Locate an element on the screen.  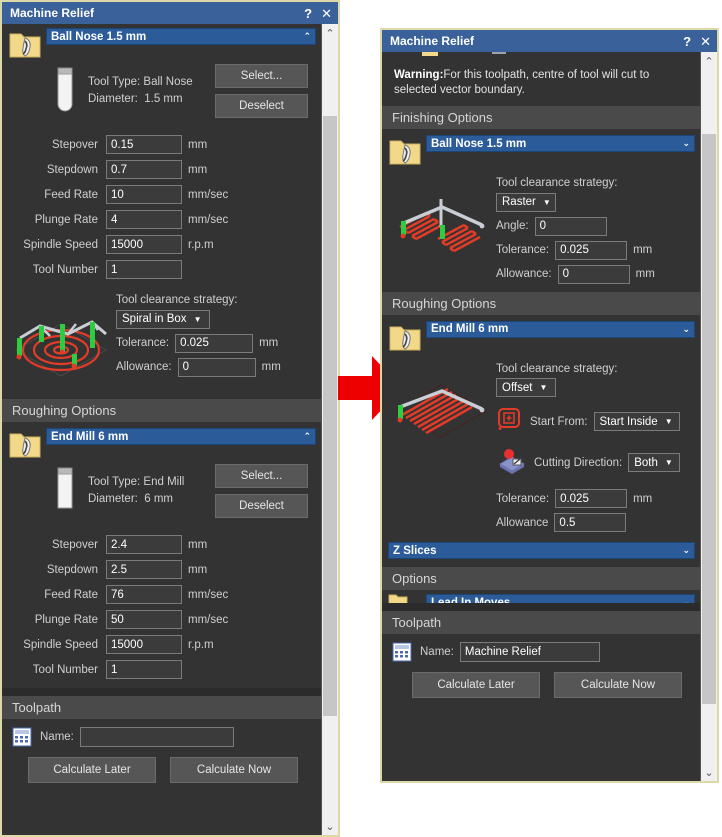
left-scrollbar: ⌃ ⌄ is located at coordinates (329, 429).